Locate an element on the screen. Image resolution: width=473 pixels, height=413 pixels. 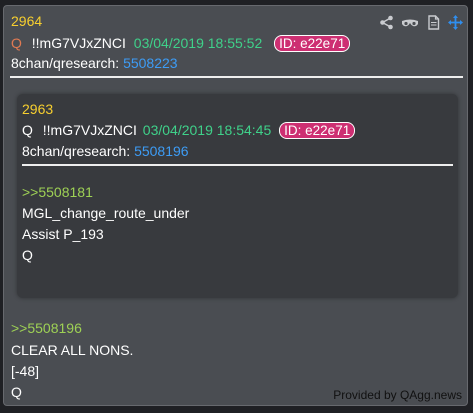
post-toolbar is located at coordinates (421, 22).